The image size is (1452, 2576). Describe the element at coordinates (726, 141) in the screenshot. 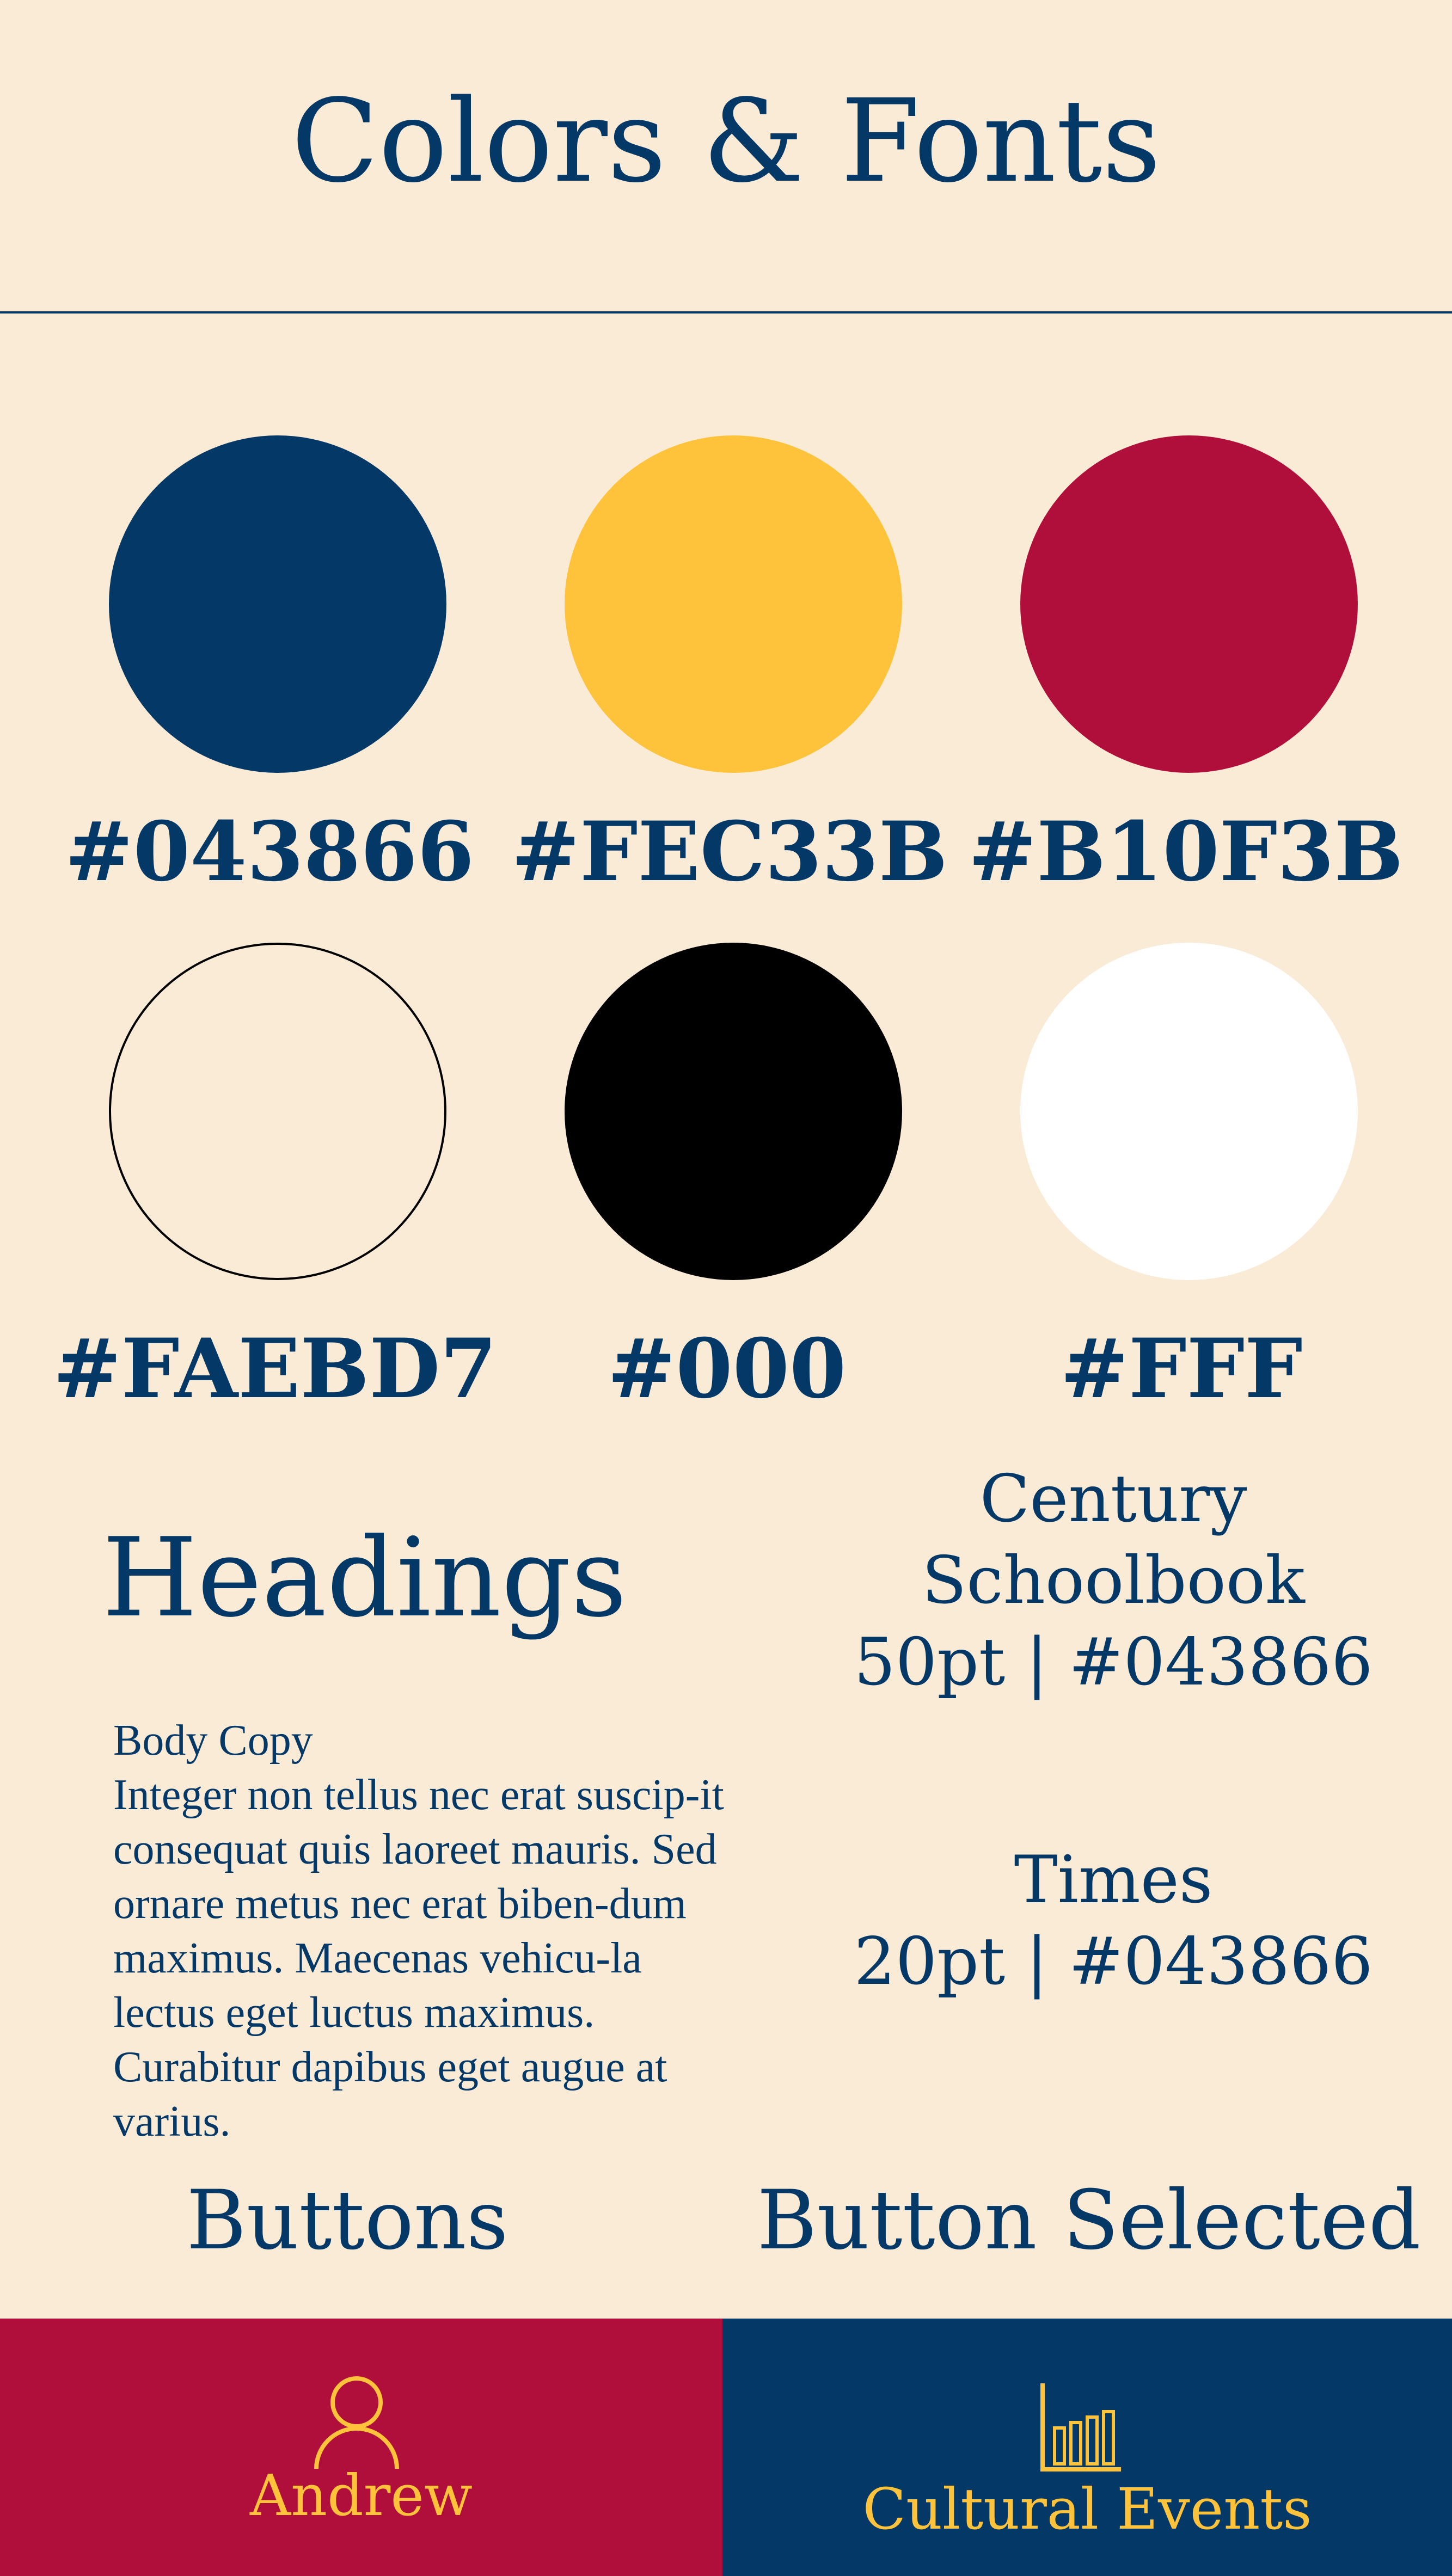

I see `page-title: Colors & Fonts` at that location.